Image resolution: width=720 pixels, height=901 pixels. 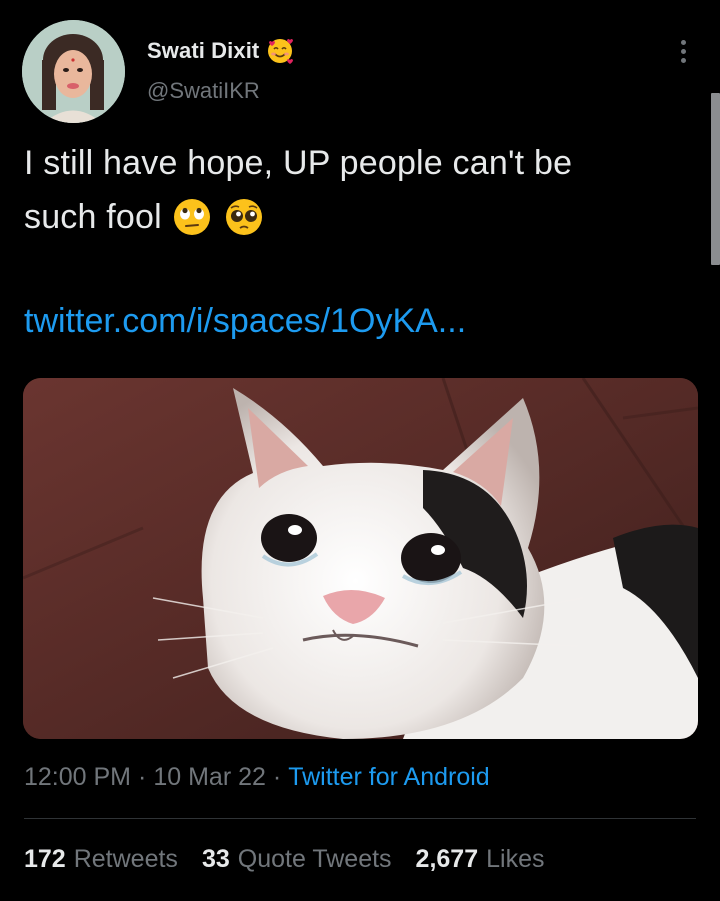 I want to click on retweets-count: 172, so click(x=45, y=859).